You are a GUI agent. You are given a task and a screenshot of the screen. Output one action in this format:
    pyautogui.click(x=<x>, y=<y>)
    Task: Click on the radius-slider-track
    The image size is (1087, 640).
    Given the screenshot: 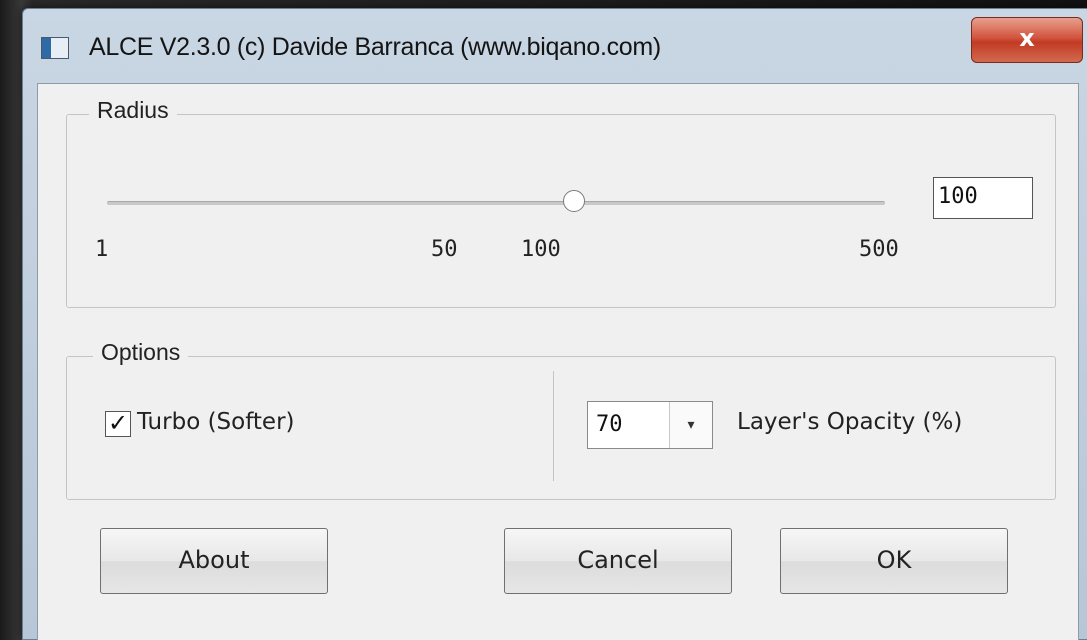 What is the action you would take?
    pyautogui.click(x=496, y=203)
    